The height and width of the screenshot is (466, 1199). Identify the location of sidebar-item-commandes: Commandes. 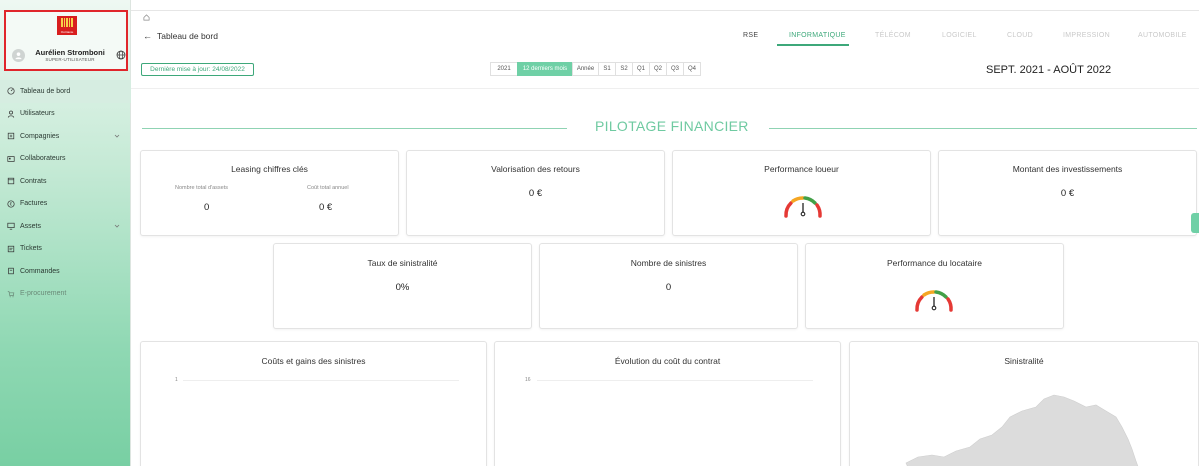
(65, 271).